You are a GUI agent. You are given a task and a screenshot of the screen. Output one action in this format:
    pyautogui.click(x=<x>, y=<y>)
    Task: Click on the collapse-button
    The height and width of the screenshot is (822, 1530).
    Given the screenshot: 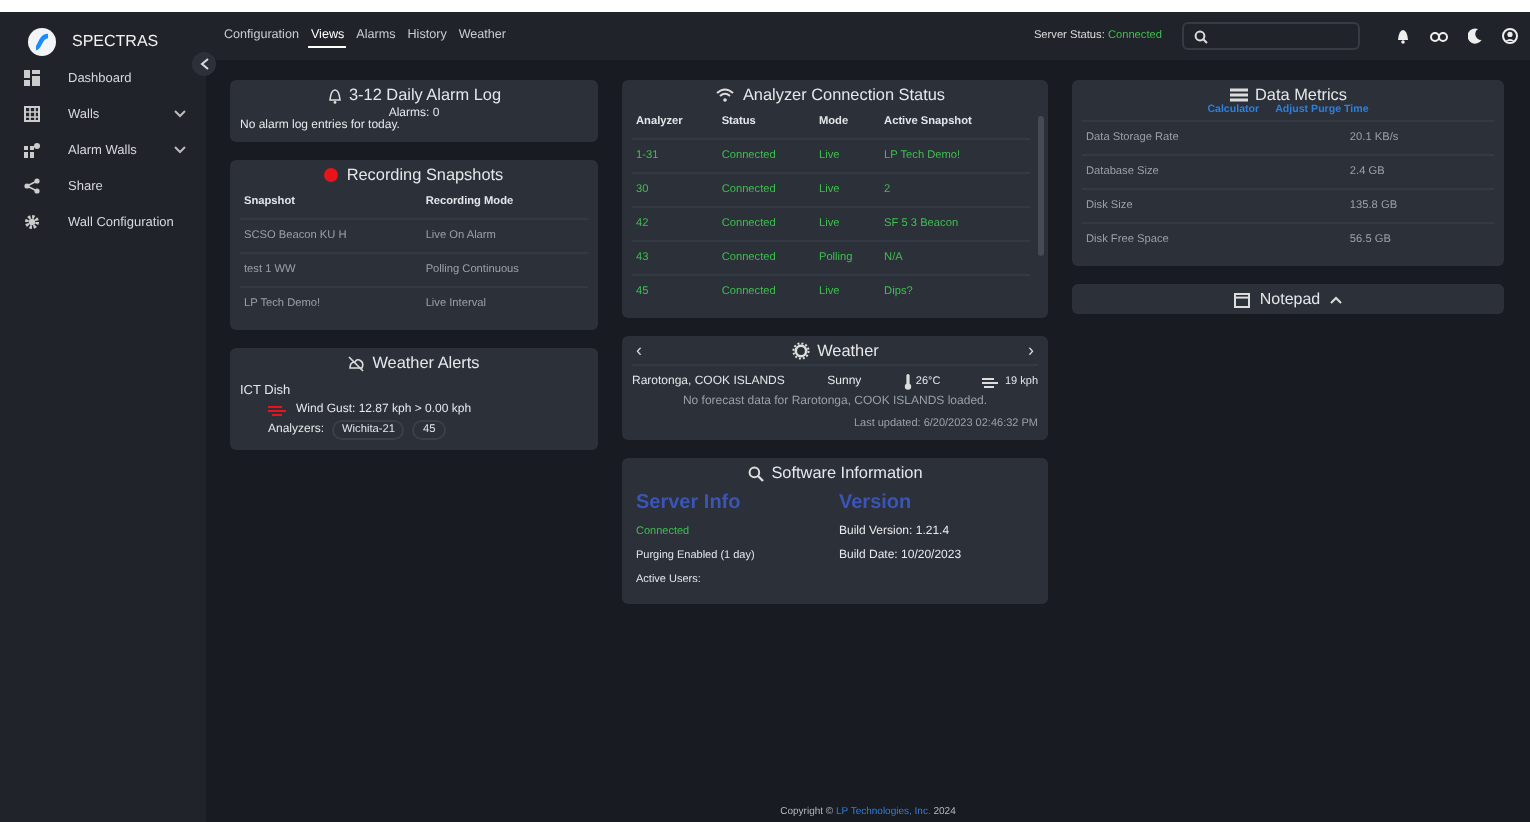 What is the action you would take?
    pyautogui.click(x=204, y=64)
    